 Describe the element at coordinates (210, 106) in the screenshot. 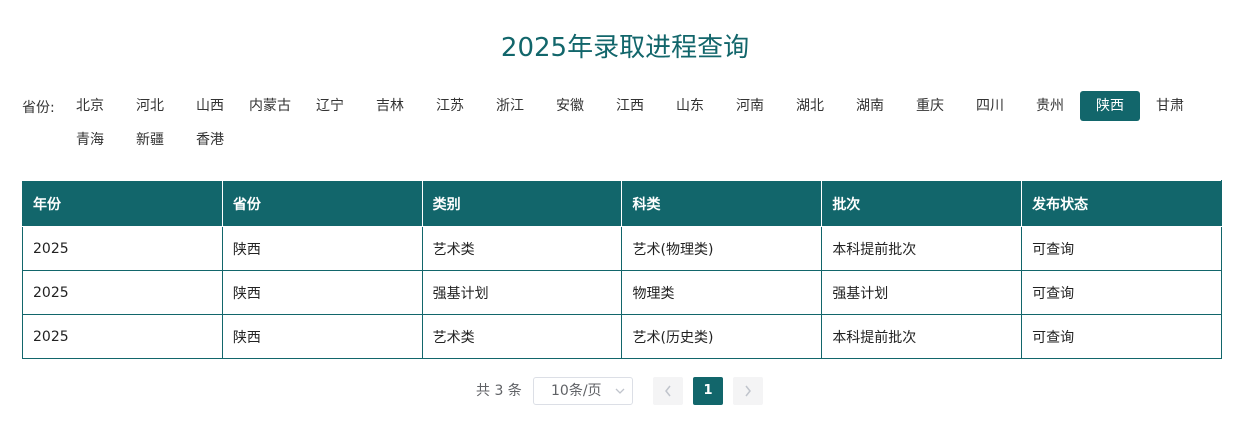

I see `province-item: 山西` at that location.